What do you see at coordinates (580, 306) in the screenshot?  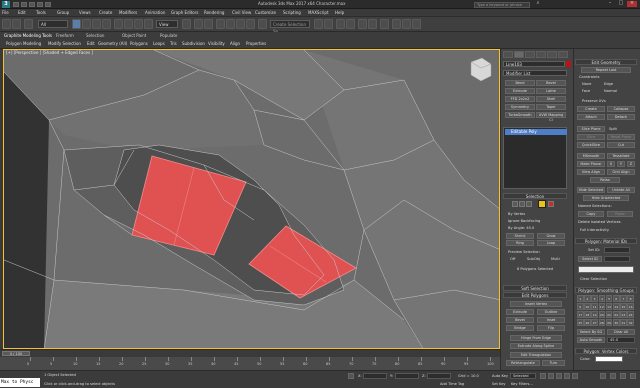 I see `smoothing-group-button: 9` at bounding box center [580, 306].